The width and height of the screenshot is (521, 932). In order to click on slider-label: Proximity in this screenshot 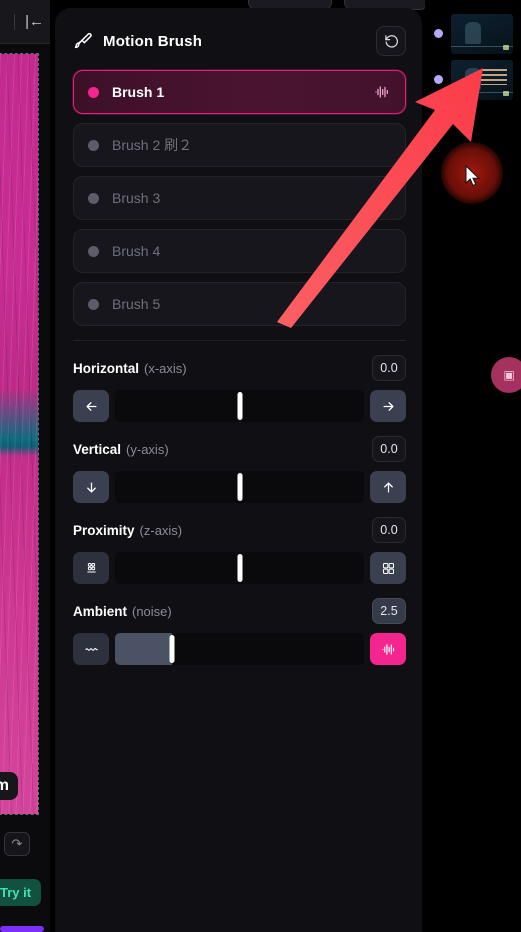, I will do `click(104, 530)`.